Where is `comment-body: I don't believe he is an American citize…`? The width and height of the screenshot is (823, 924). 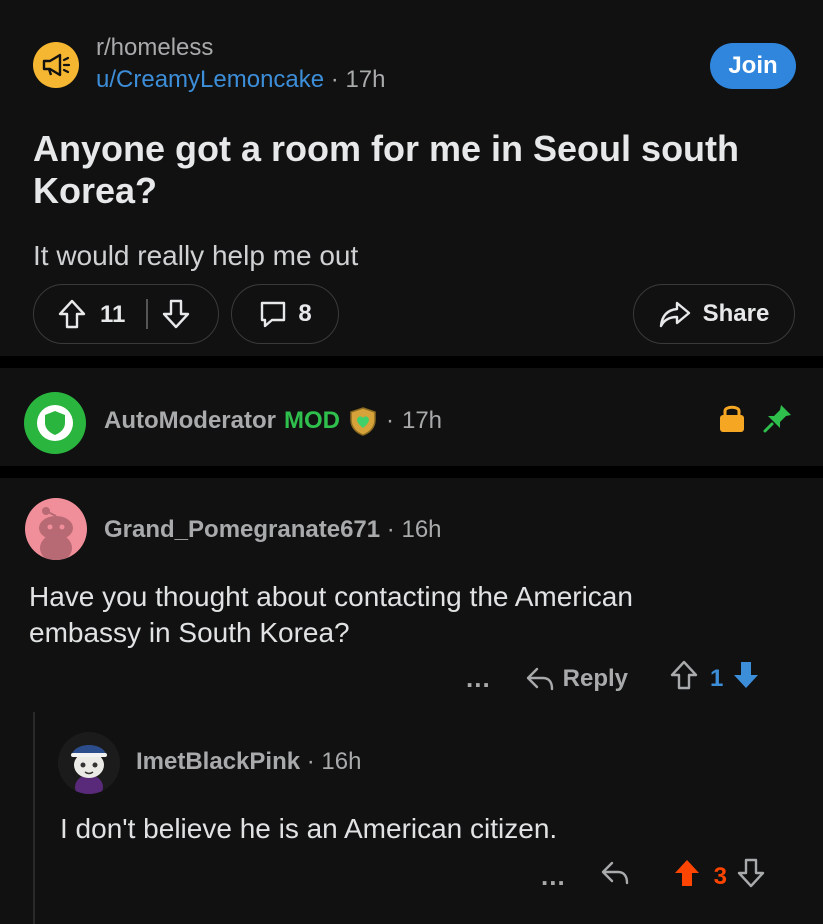 comment-body: I don't believe he is an American citize… is located at coordinates (309, 828).